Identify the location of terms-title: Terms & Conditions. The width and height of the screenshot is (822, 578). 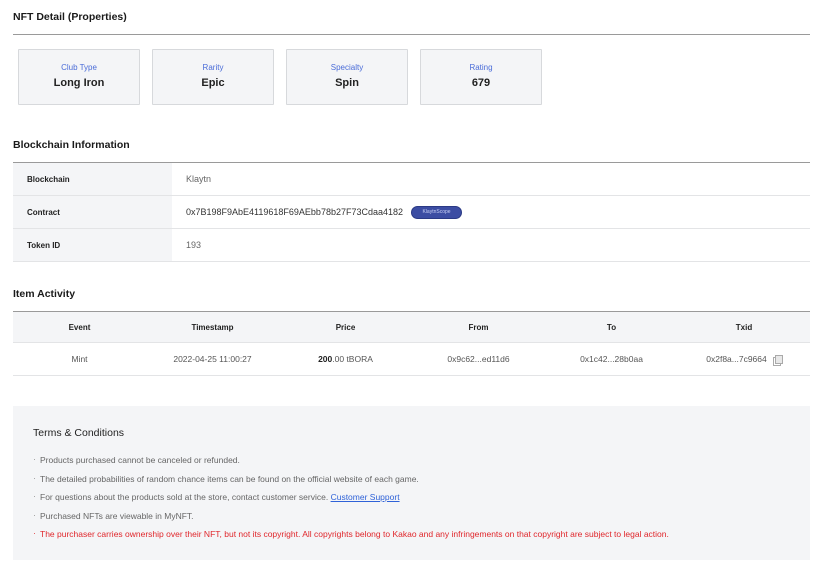
(79, 433).